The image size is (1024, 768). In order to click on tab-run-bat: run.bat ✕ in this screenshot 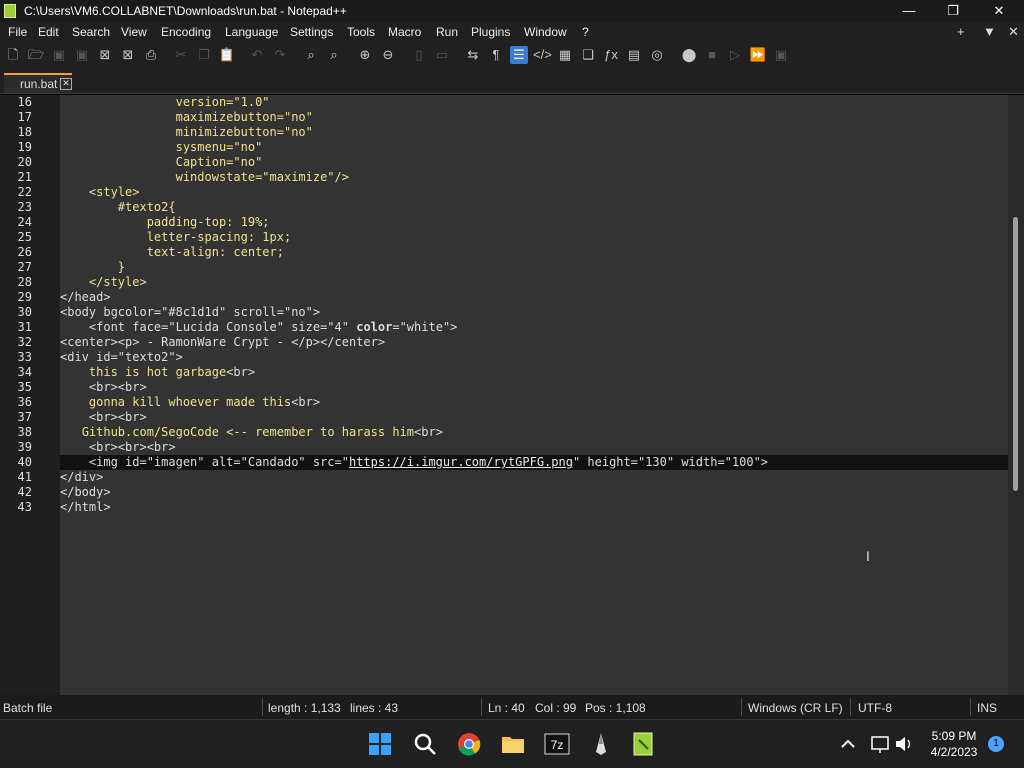, I will do `click(38, 83)`.